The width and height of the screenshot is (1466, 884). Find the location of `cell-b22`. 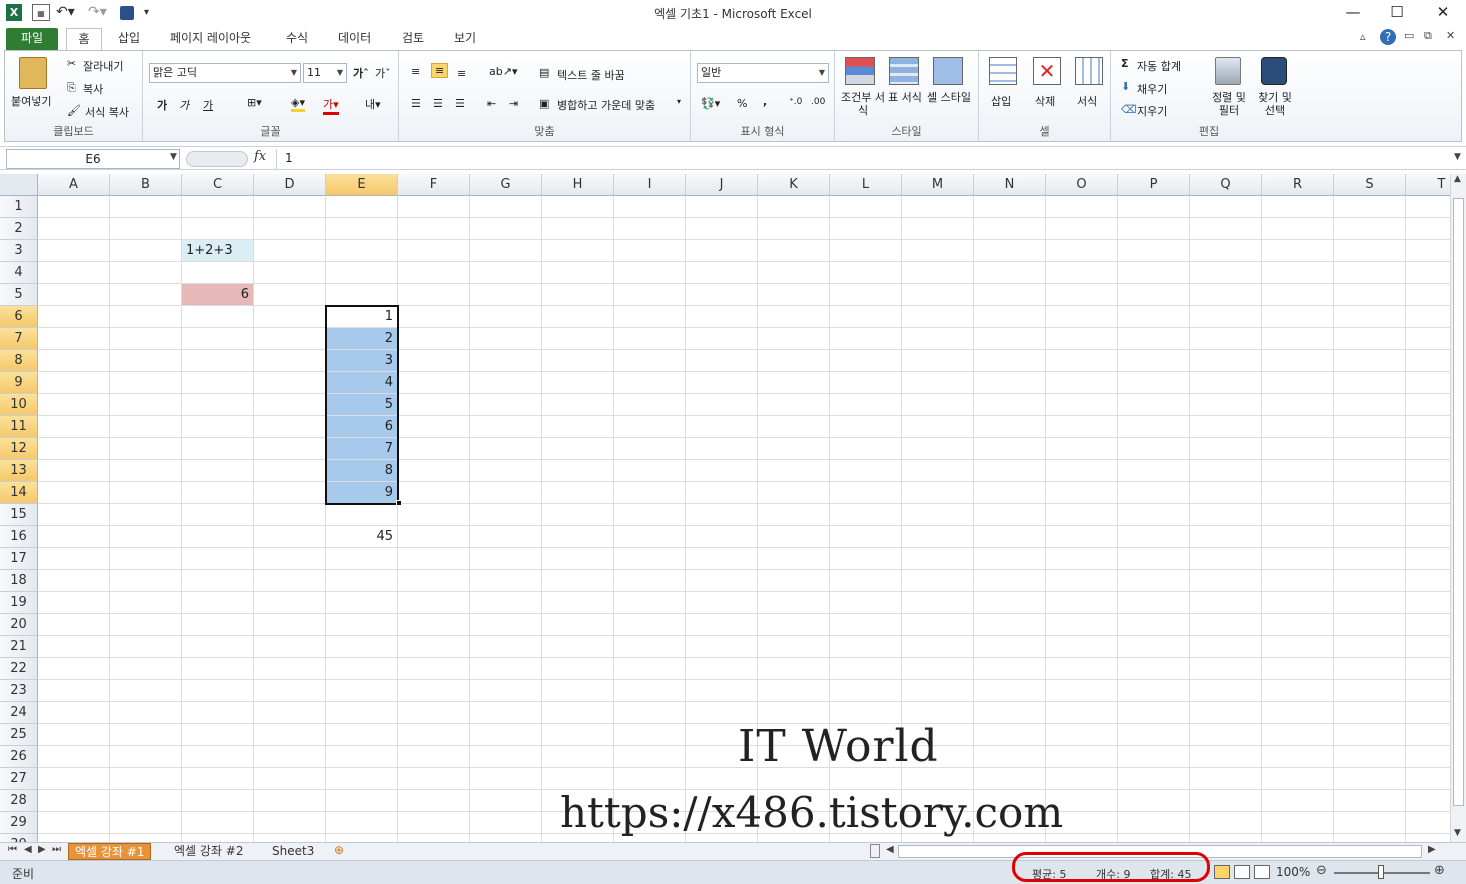

cell-b22 is located at coordinates (146, 669).